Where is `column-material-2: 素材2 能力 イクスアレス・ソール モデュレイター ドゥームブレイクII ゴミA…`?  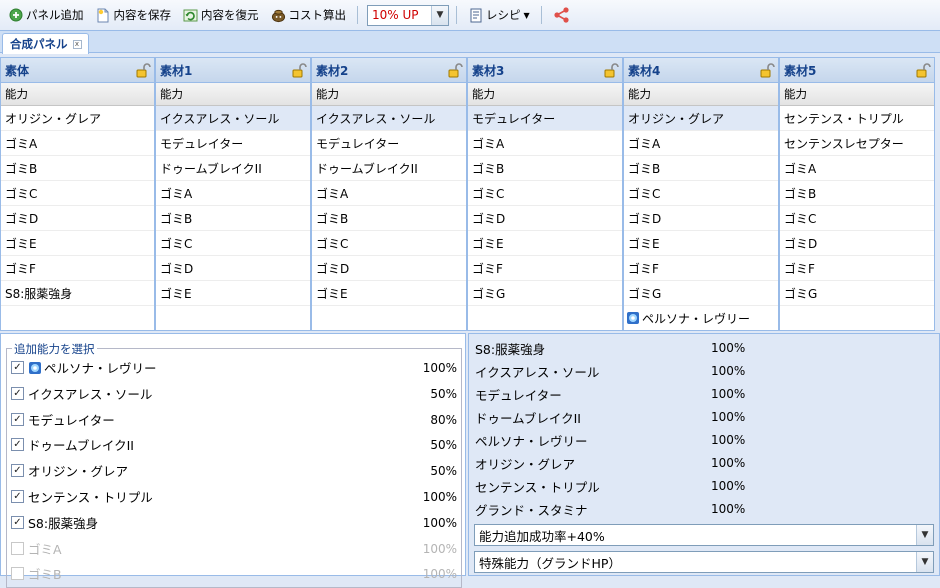
column-material-2: 素材2 能力 イクスアレス・ソール モデュレイター ドゥームブレイクII ゴミA… is located at coordinates (389, 194).